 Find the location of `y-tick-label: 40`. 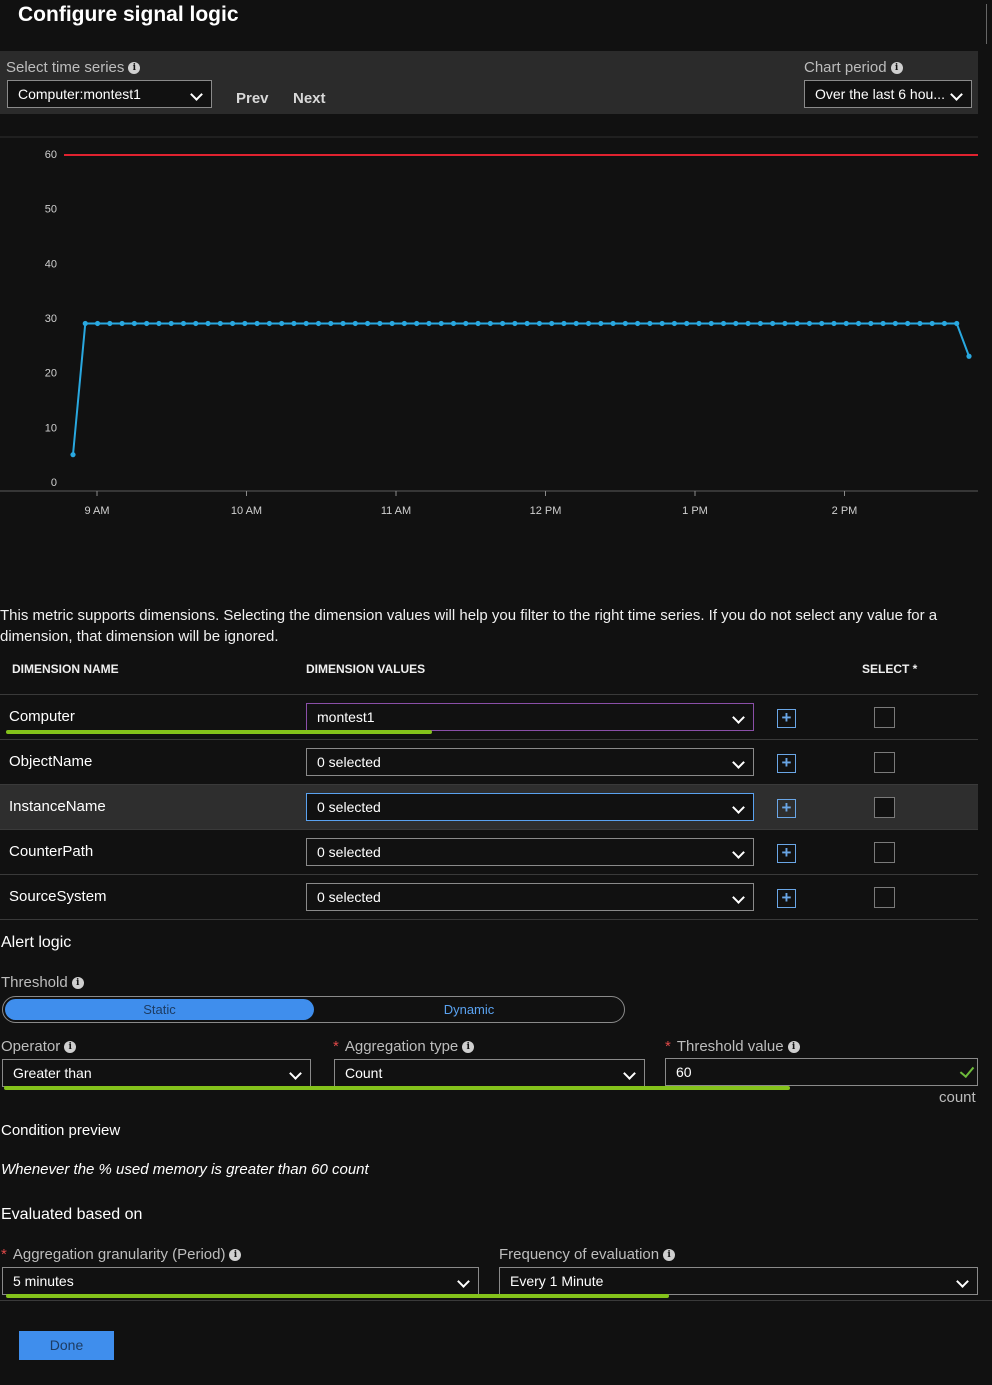

y-tick-label: 40 is located at coordinates (51, 264).